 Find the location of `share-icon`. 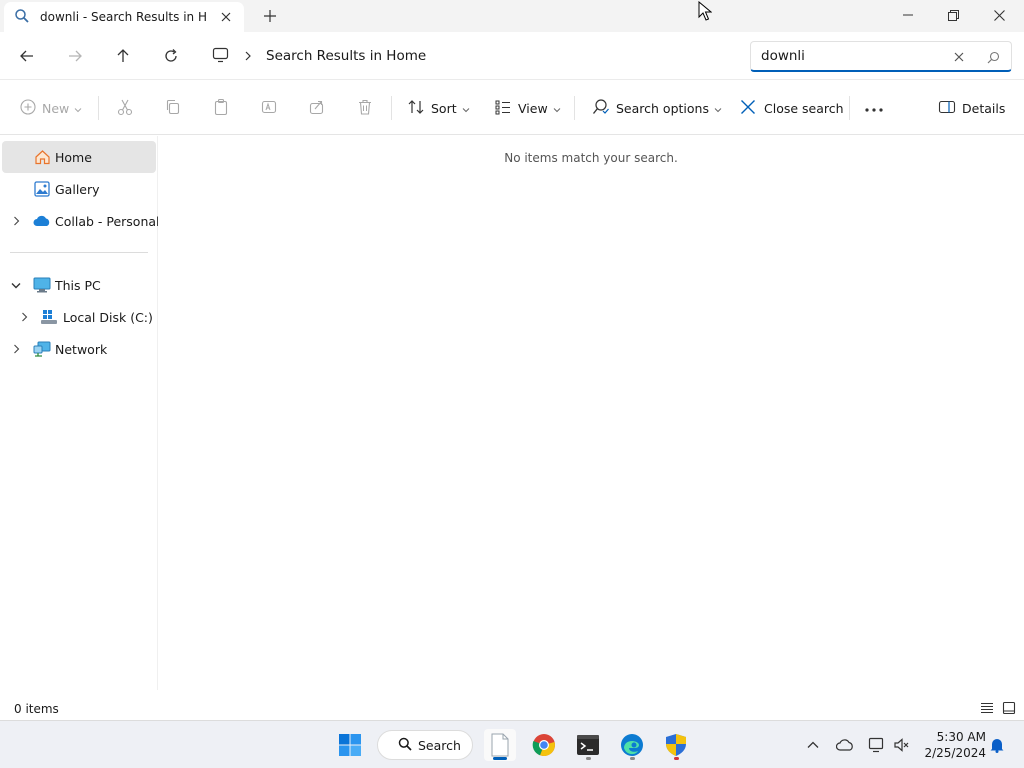

share-icon is located at coordinates (317, 108).